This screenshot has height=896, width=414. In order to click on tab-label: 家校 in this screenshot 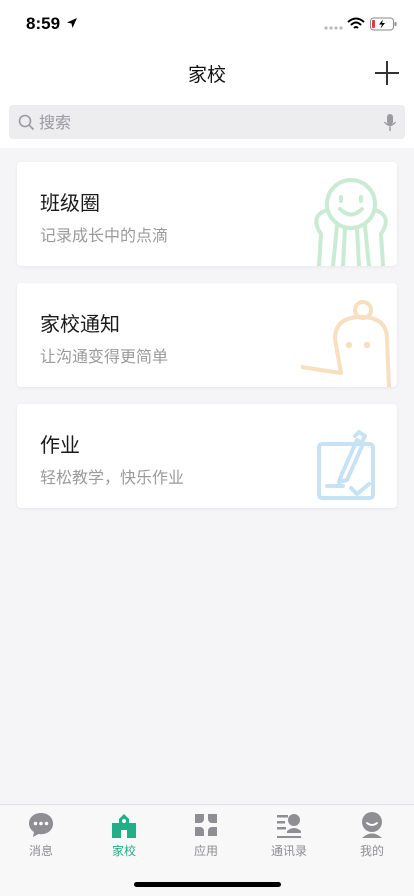, I will do `click(123, 851)`.